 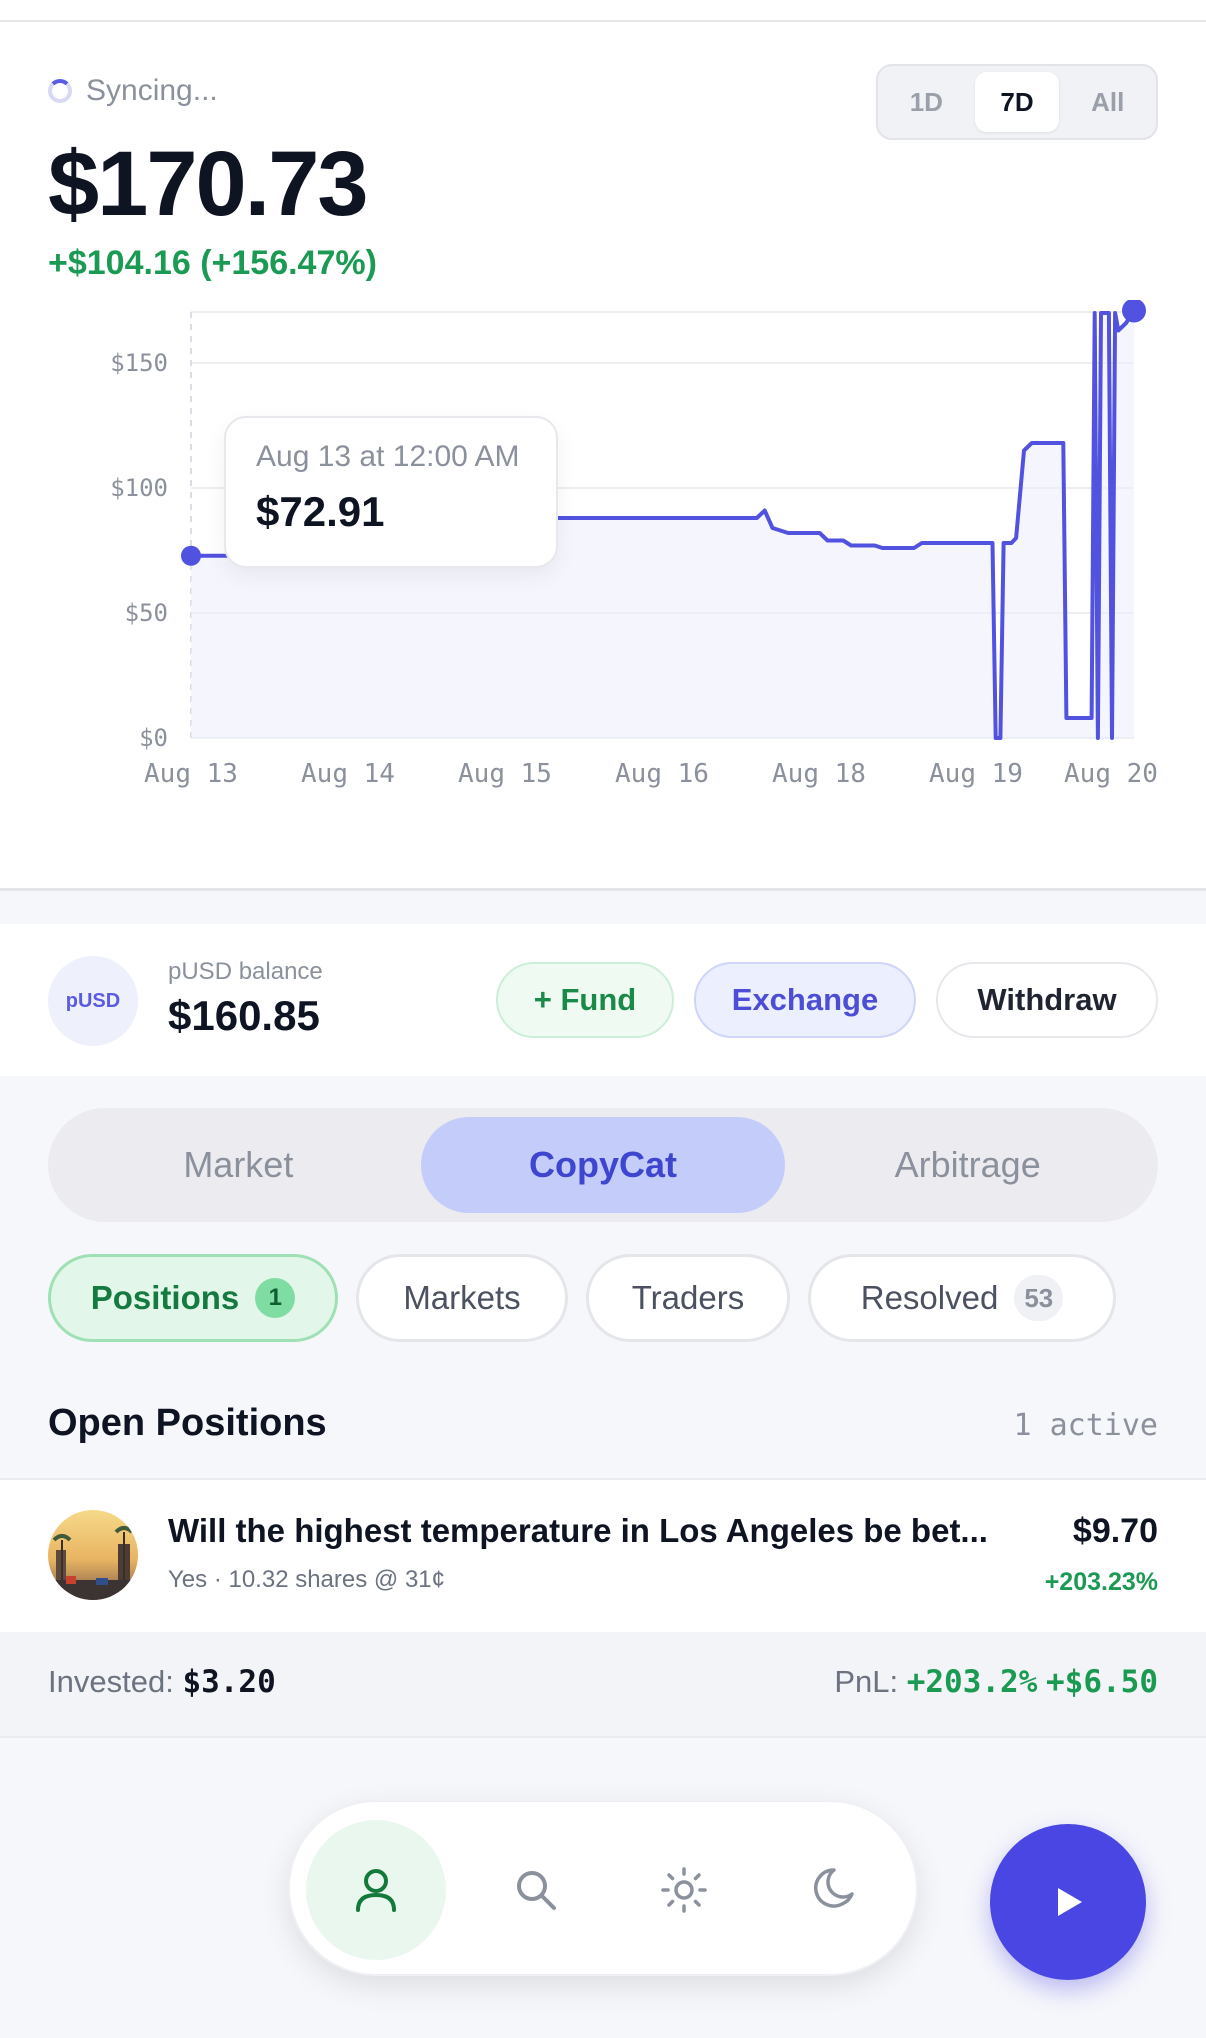 What do you see at coordinates (1047, 1000) in the screenshot?
I see `withdraw-button: Withdraw` at bounding box center [1047, 1000].